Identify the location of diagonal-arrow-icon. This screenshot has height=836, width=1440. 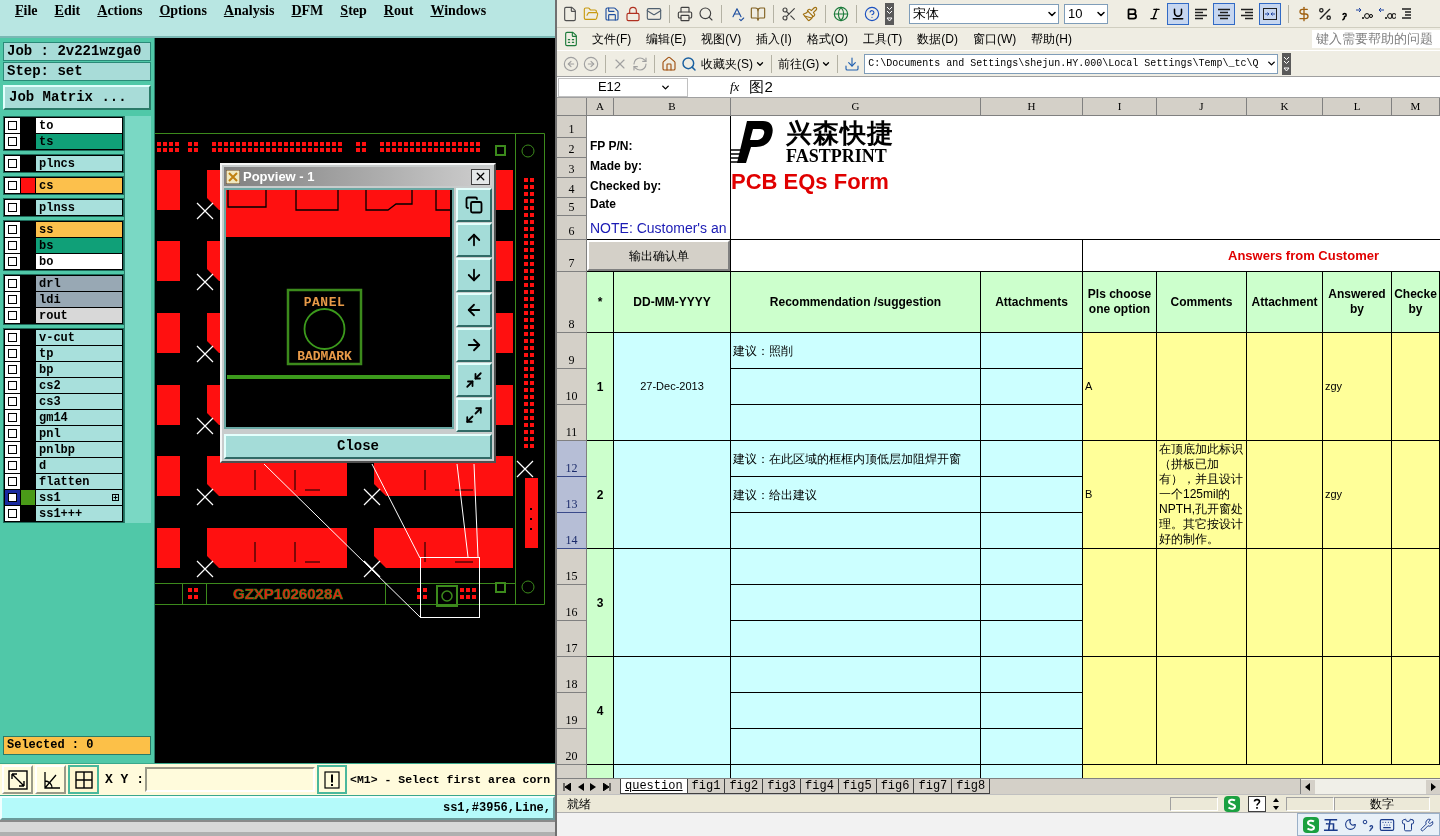
(17, 779).